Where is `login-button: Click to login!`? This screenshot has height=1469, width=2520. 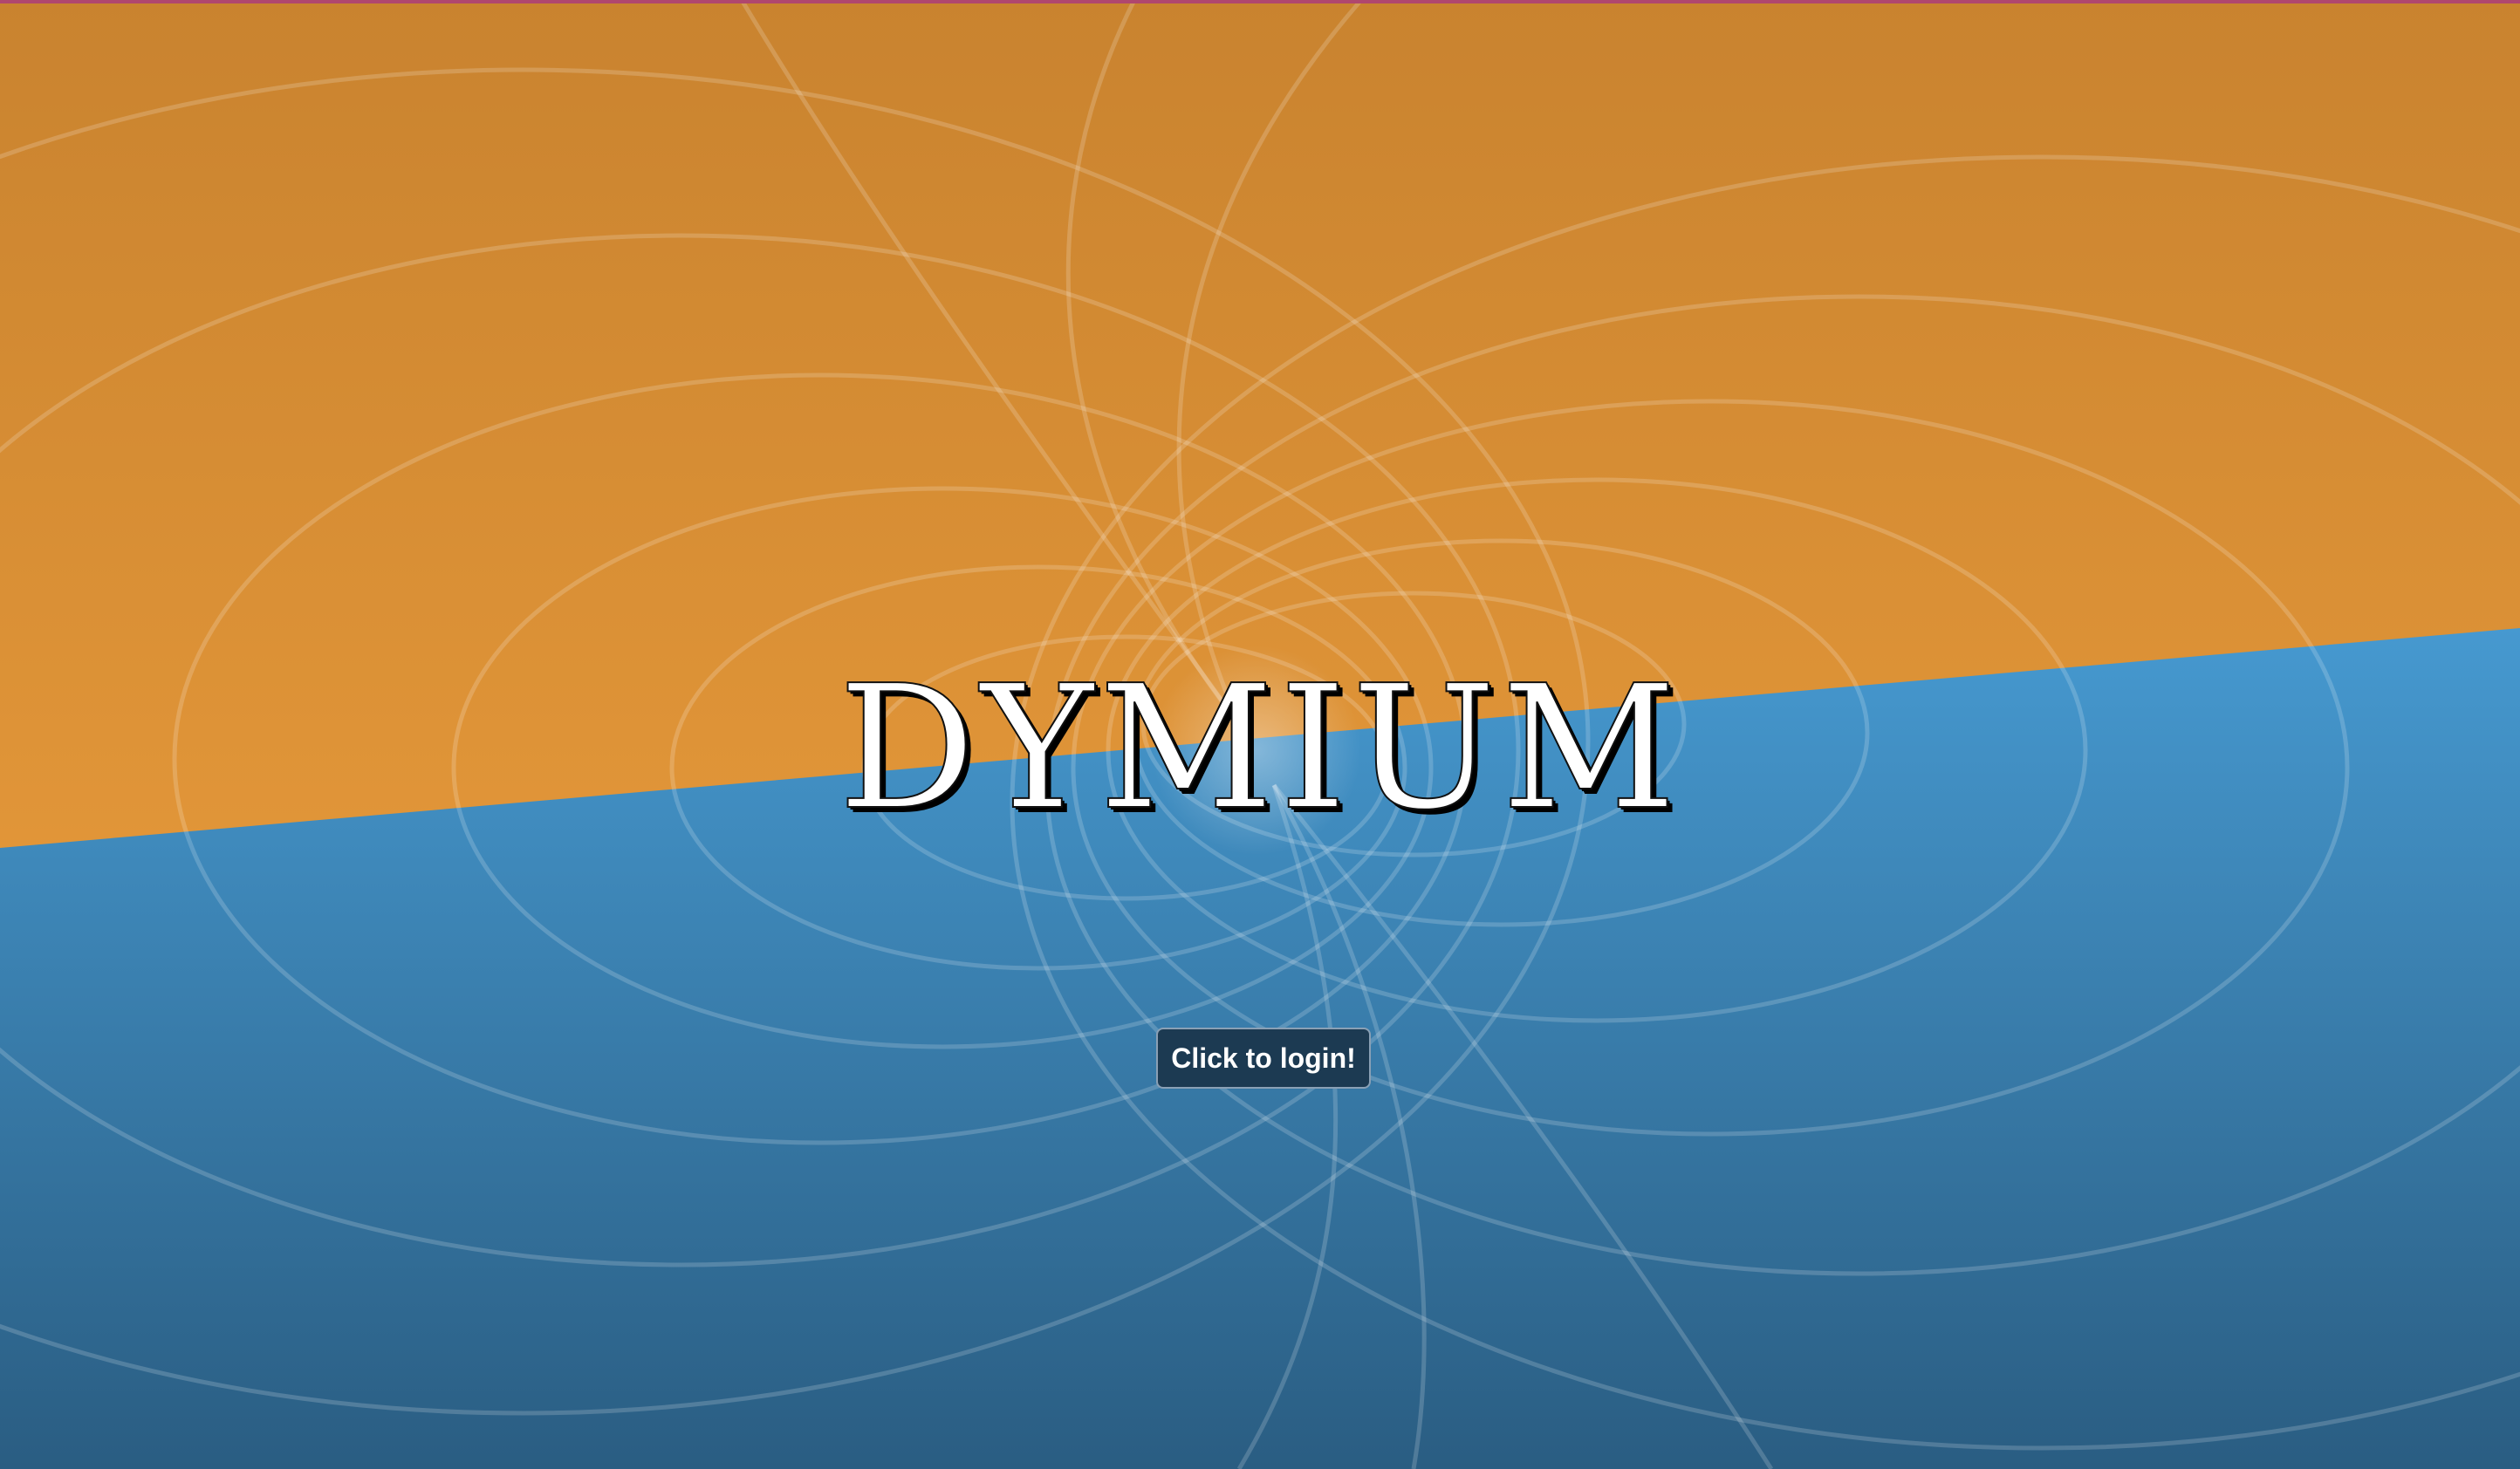 login-button: Click to login! is located at coordinates (1263, 1058).